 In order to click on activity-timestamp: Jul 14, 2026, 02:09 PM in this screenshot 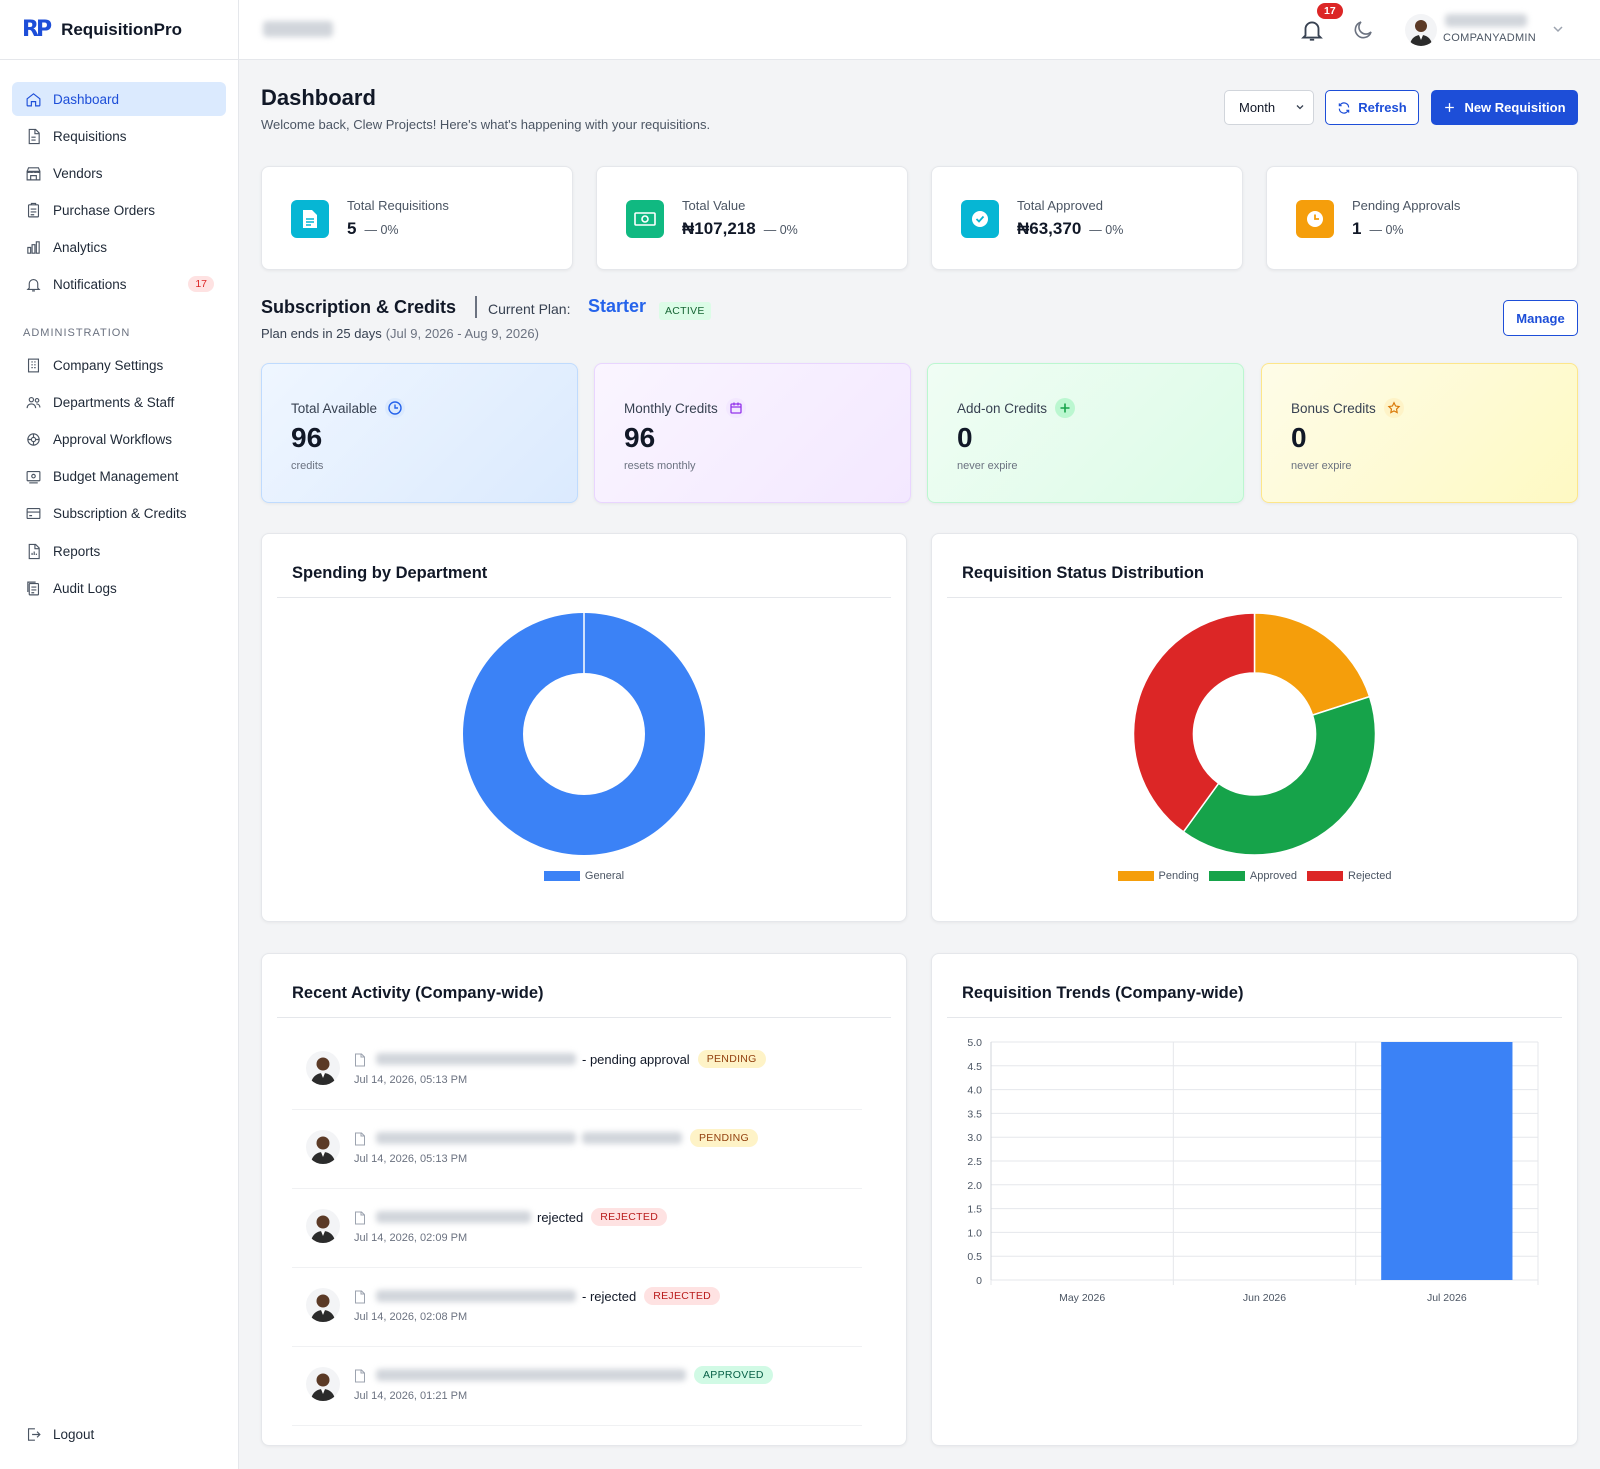, I will do `click(411, 1238)`.